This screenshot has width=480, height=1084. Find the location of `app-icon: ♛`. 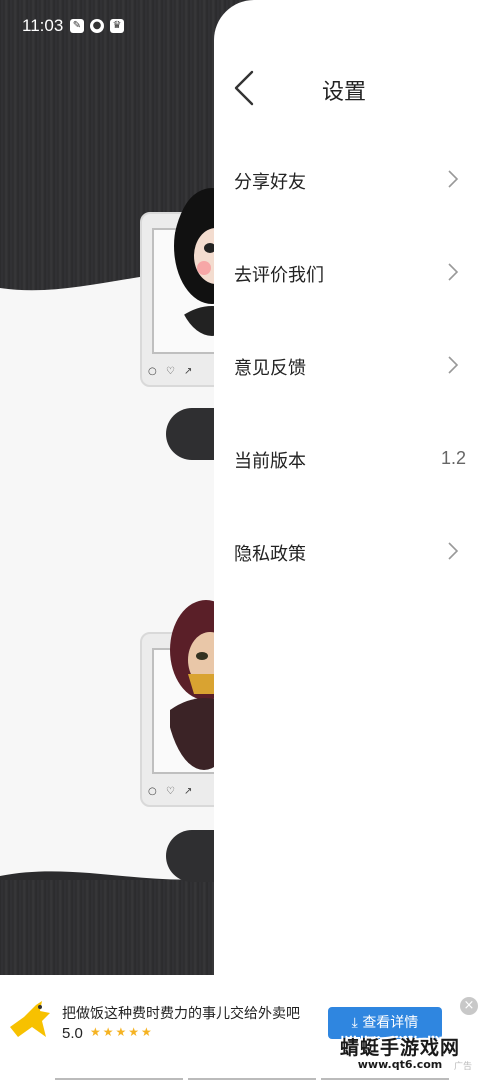

app-icon: ♛ is located at coordinates (117, 26).